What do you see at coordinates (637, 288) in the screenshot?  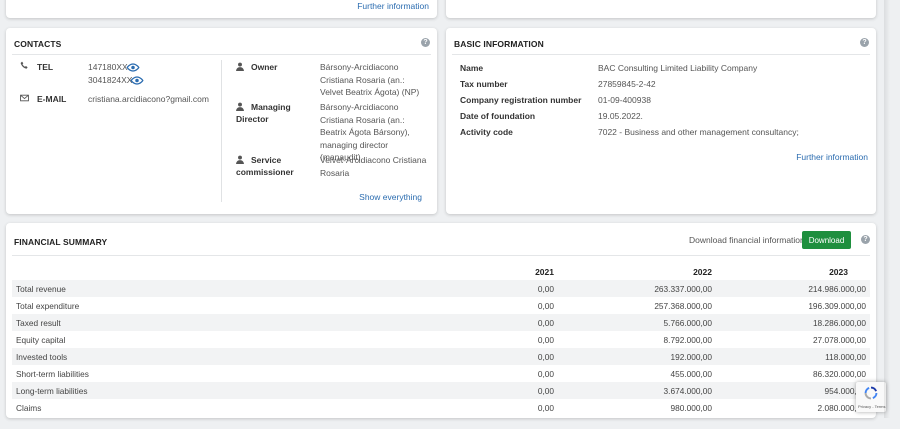 I see `value-2022: 263.337.000,00` at bounding box center [637, 288].